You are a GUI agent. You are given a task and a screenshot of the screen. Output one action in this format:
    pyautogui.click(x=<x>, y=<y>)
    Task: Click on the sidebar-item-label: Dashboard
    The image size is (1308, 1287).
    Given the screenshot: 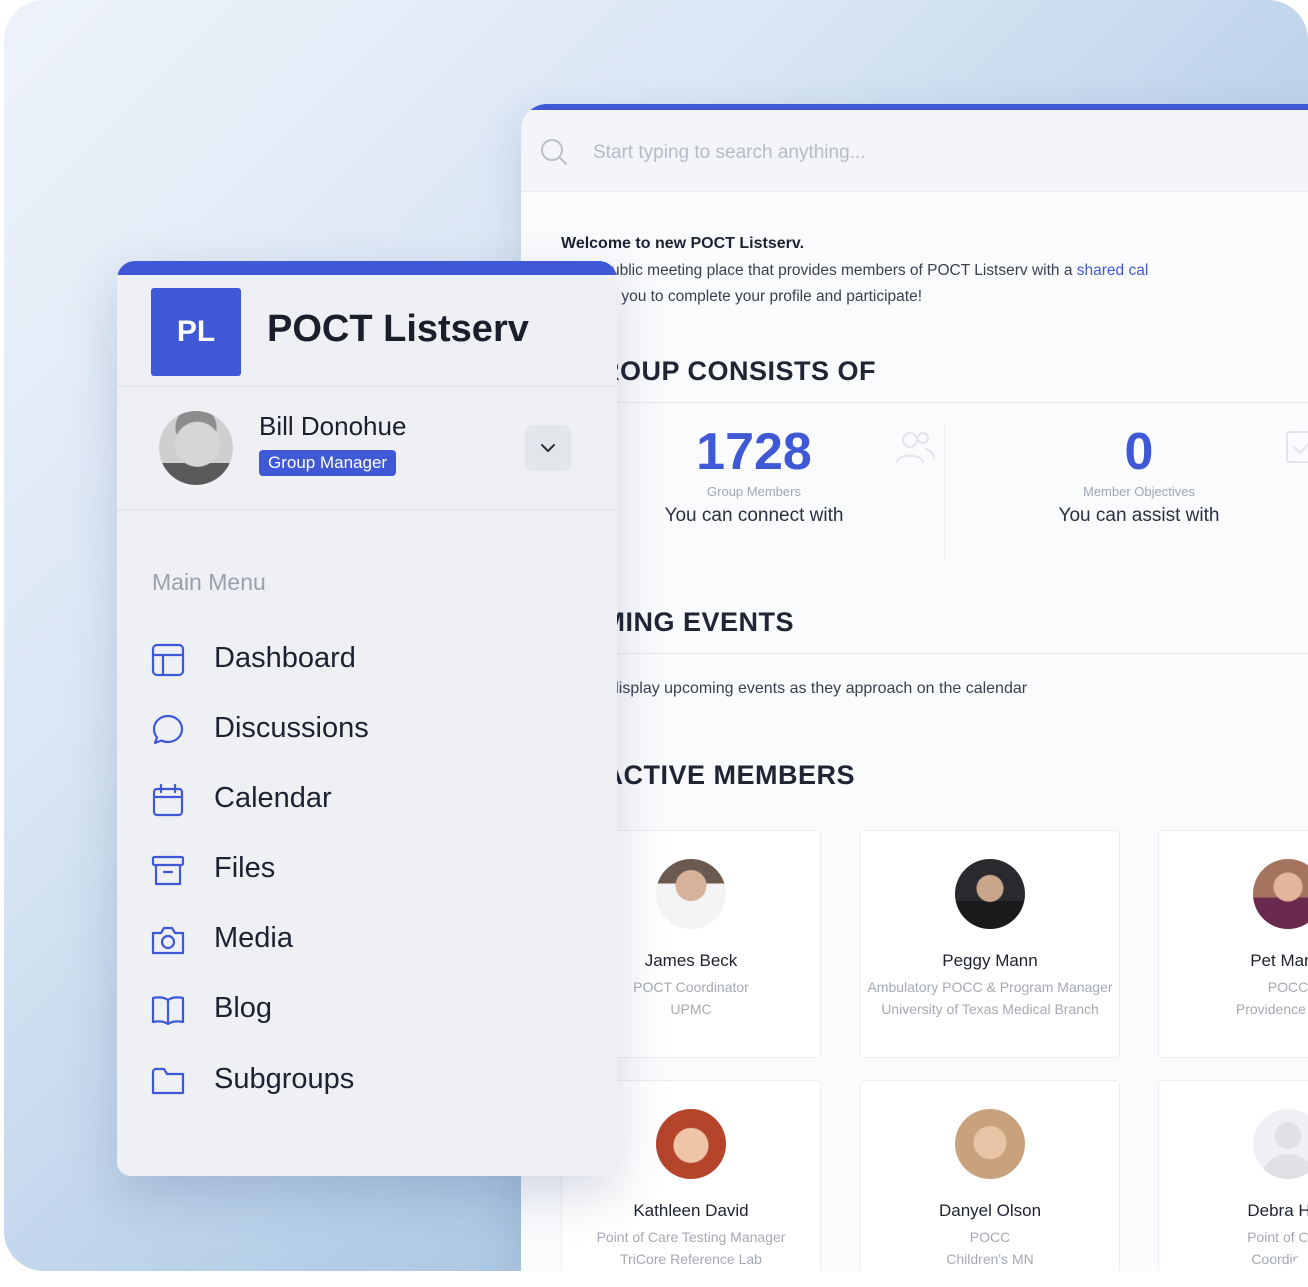 What is the action you would take?
    pyautogui.click(x=285, y=658)
    